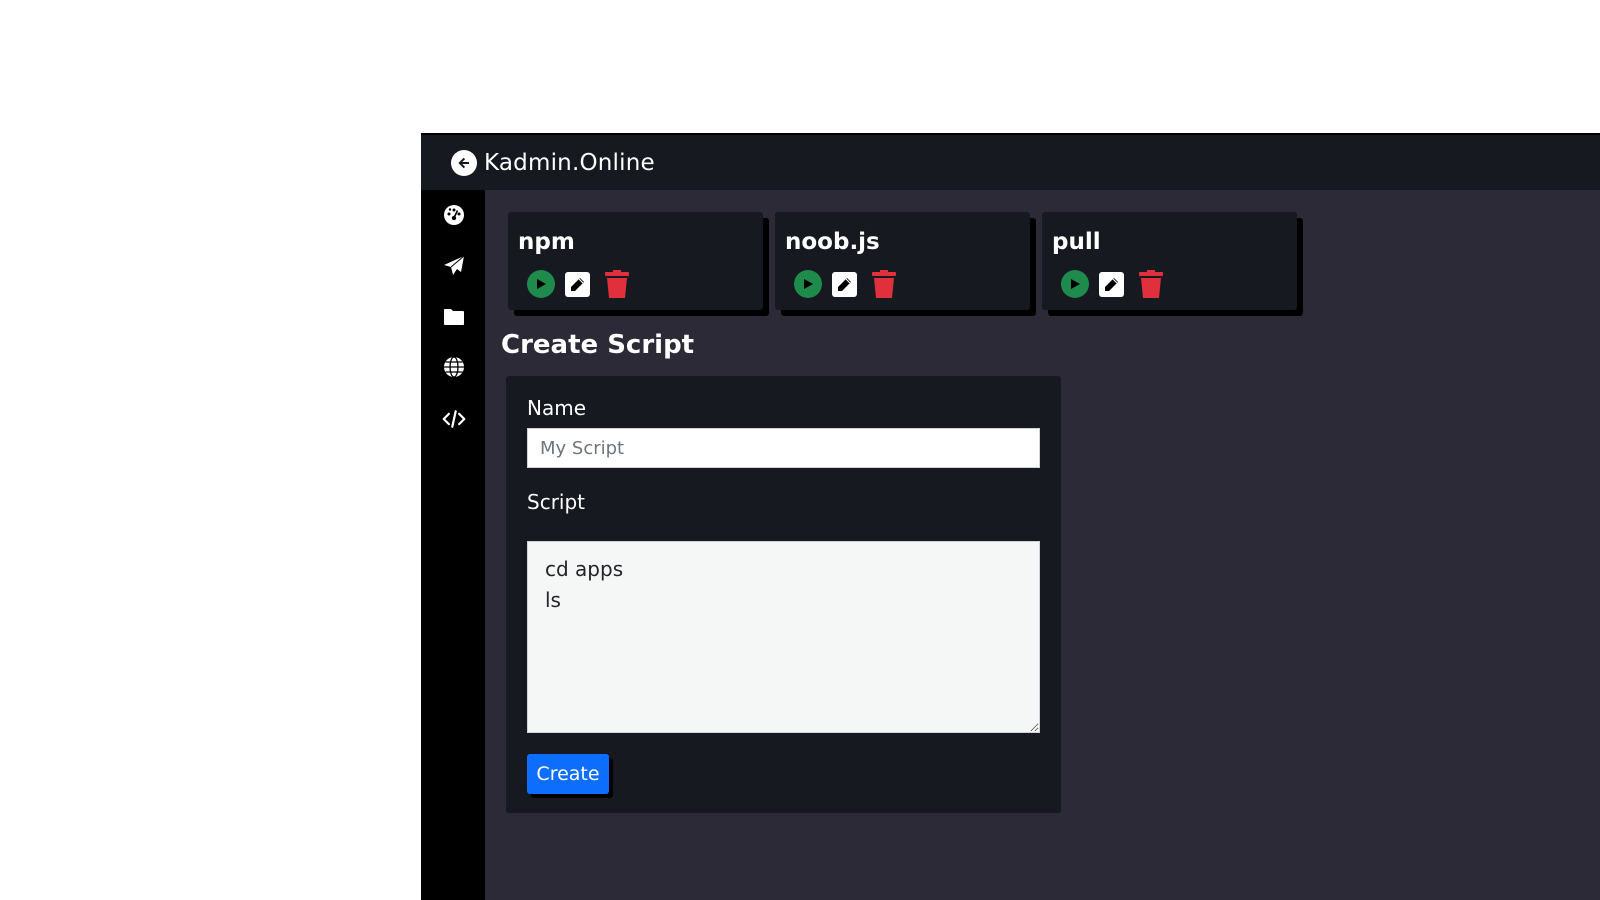  Describe the element at coordinates (453, 545) in the screenshot. I see `sidebar` at that location.